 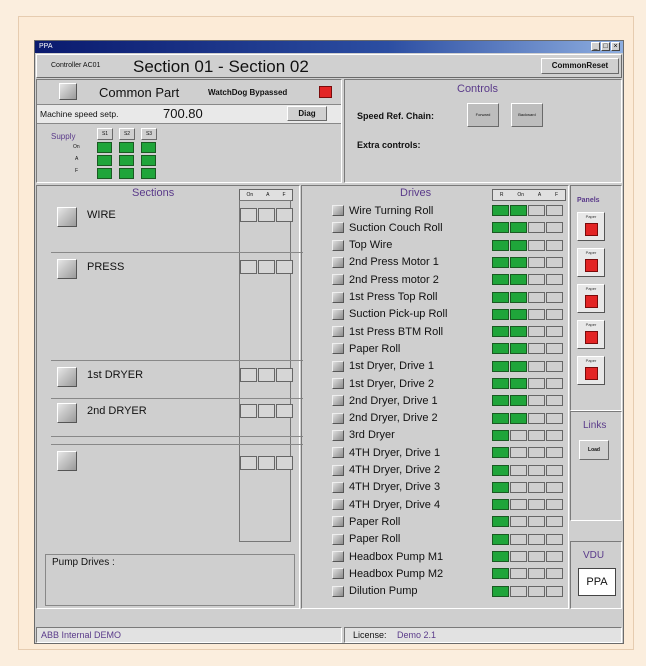 I want to click on vdu-panel: VDU PPA, so click(x=596, y=575).